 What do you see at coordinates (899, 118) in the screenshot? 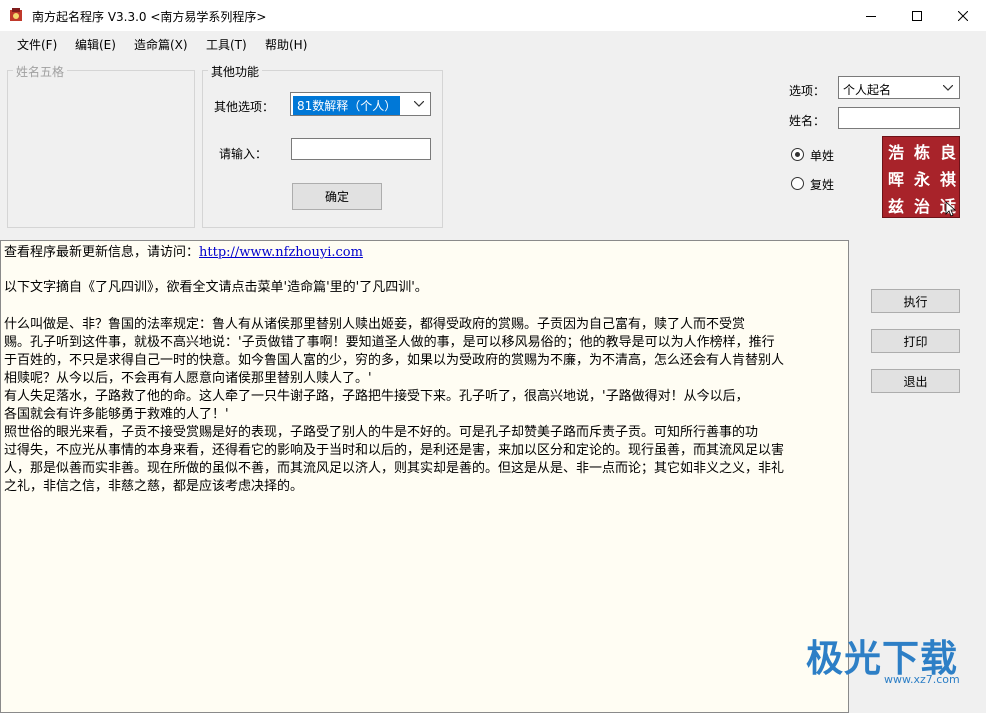
I see `name-input` at bounding box center [899, 118].